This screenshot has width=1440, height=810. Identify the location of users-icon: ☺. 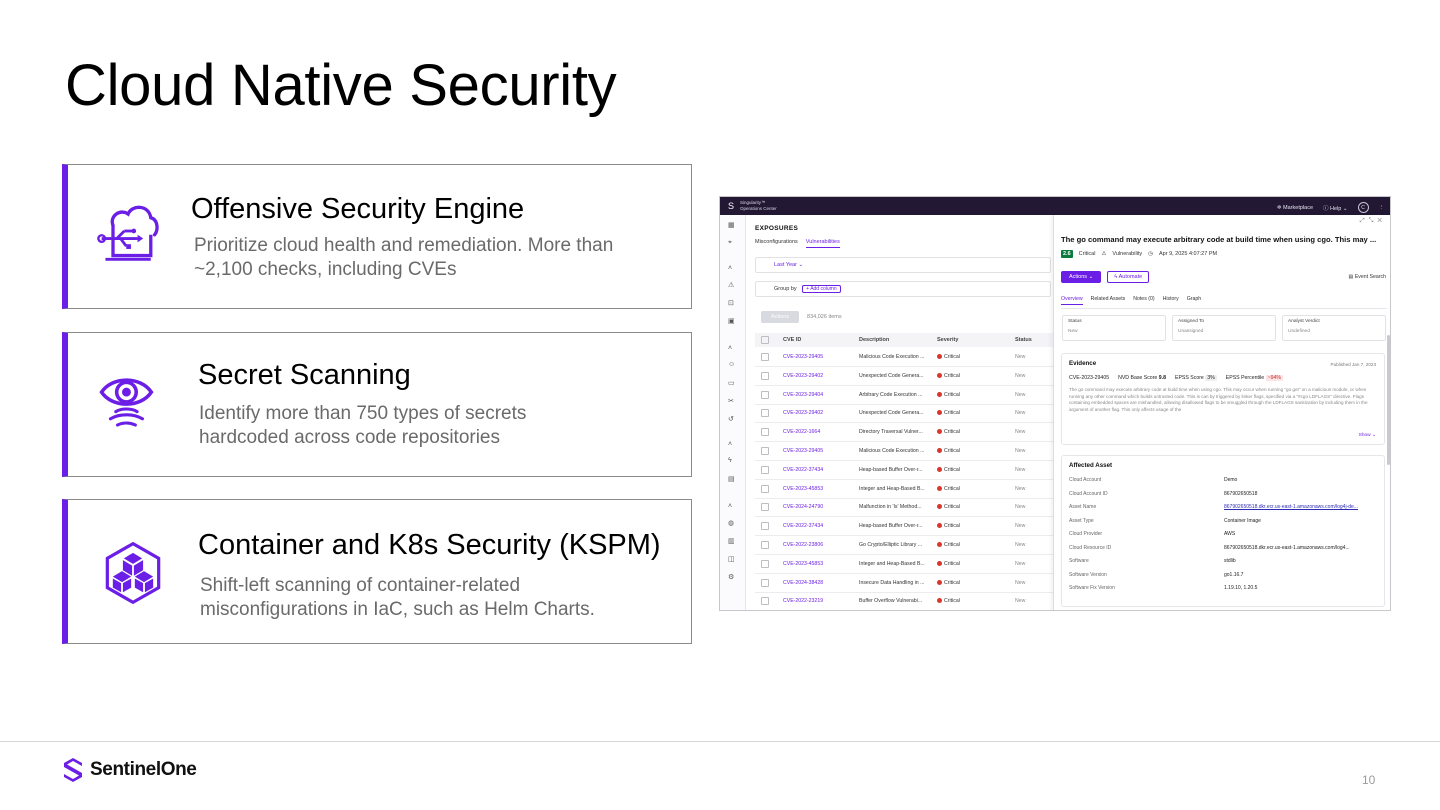
(731, 364).